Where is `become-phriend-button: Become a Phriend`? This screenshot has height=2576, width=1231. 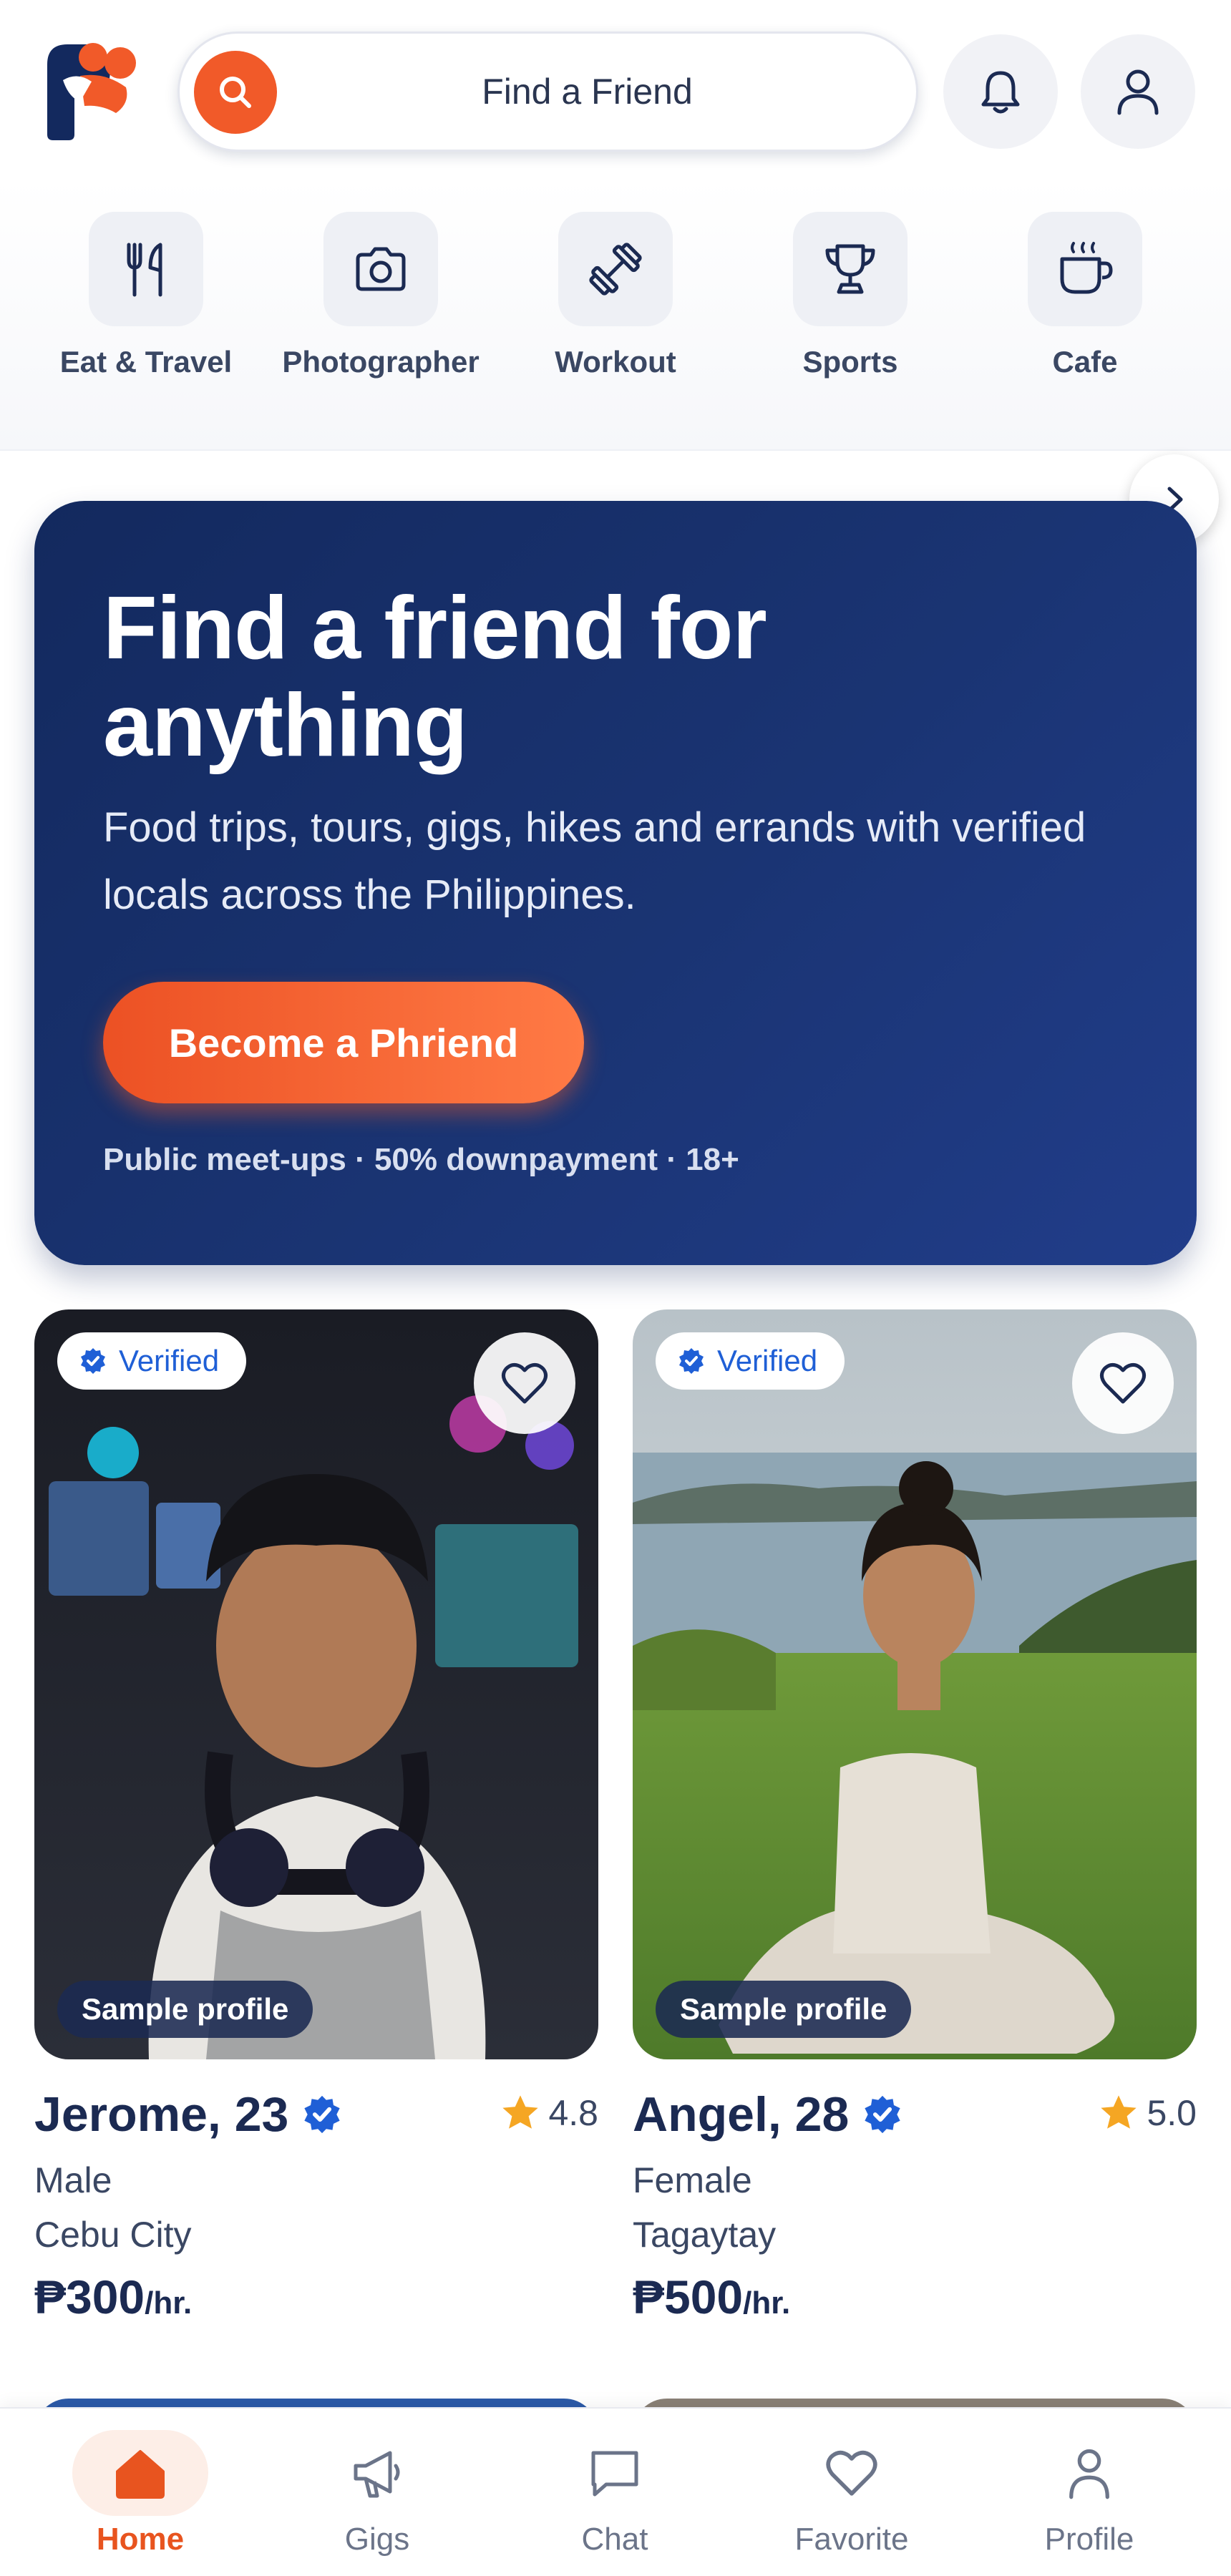
become-phriend-button: Become a Phriend is located at coordinates (343, 1042).